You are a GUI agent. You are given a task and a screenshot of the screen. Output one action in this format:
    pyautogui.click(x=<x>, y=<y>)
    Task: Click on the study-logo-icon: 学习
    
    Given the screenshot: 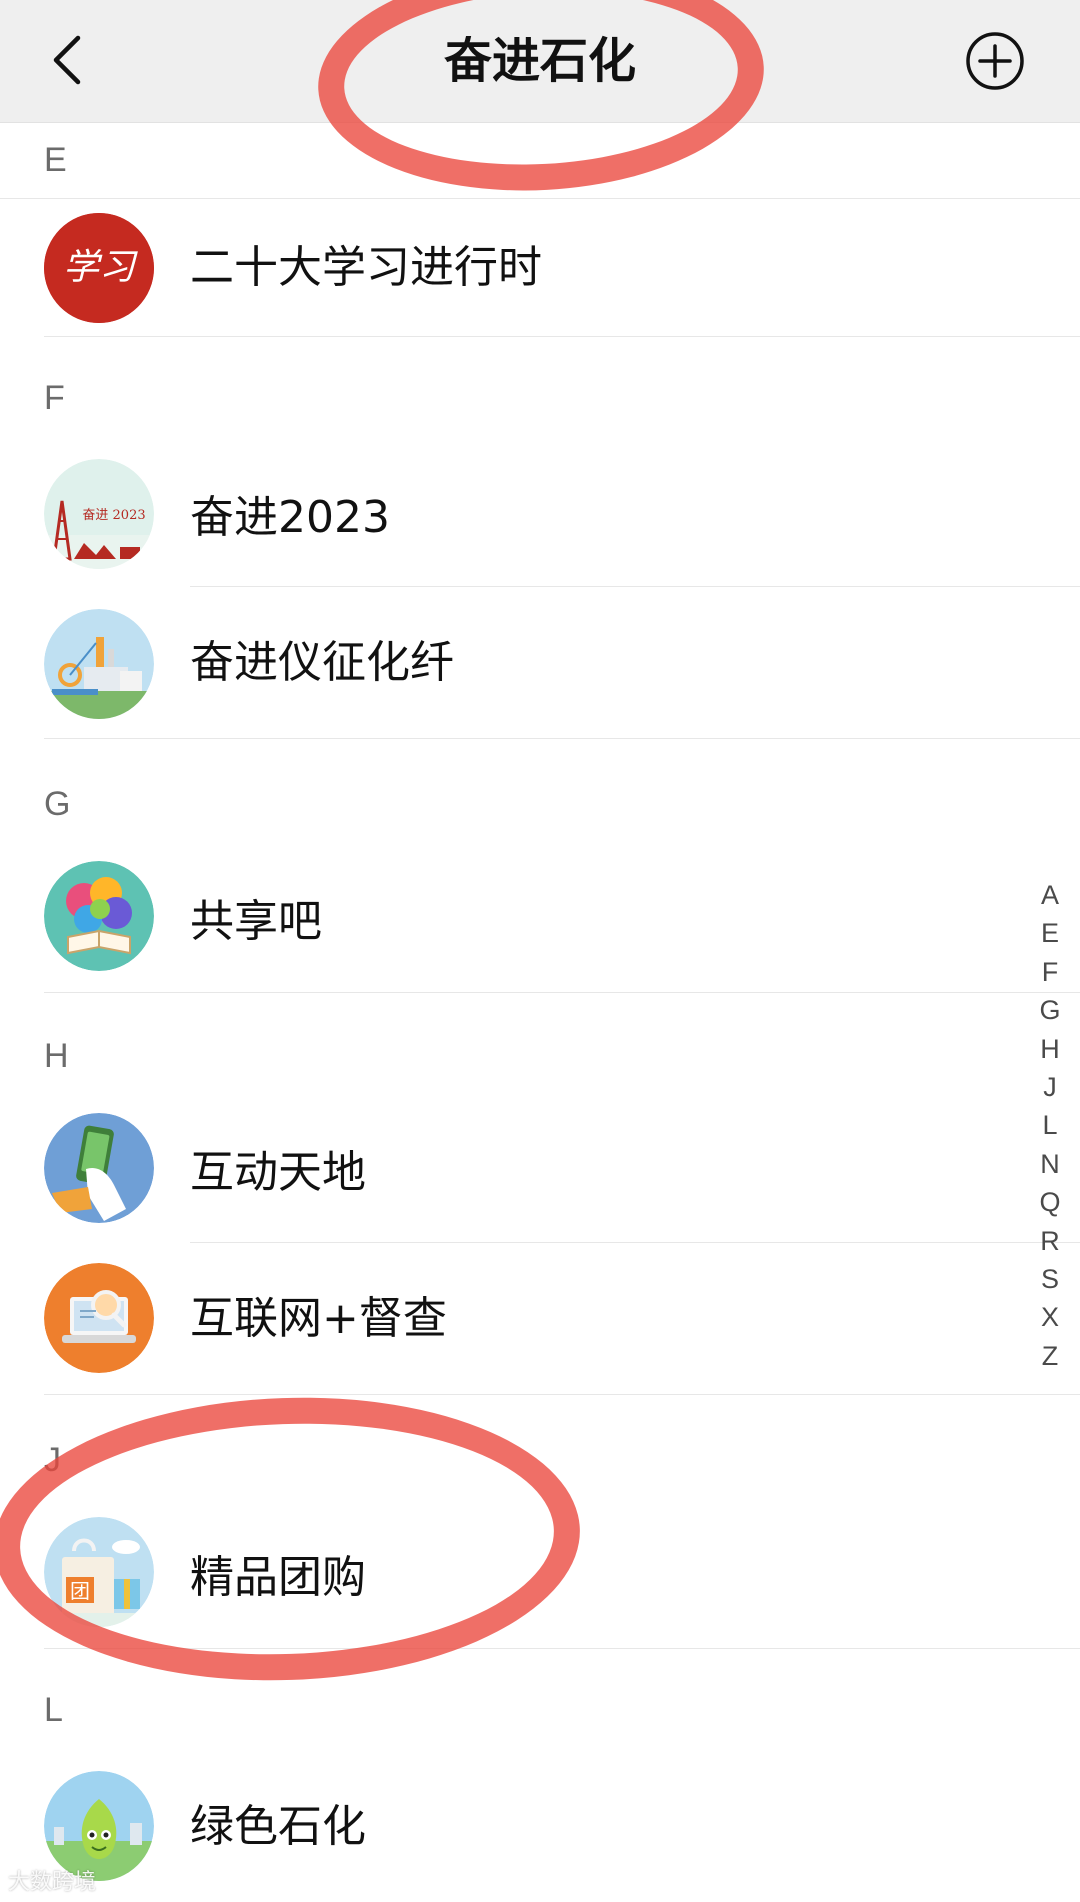 What is the action you would take?
    pyautogui.click(x=99, y=268)
    